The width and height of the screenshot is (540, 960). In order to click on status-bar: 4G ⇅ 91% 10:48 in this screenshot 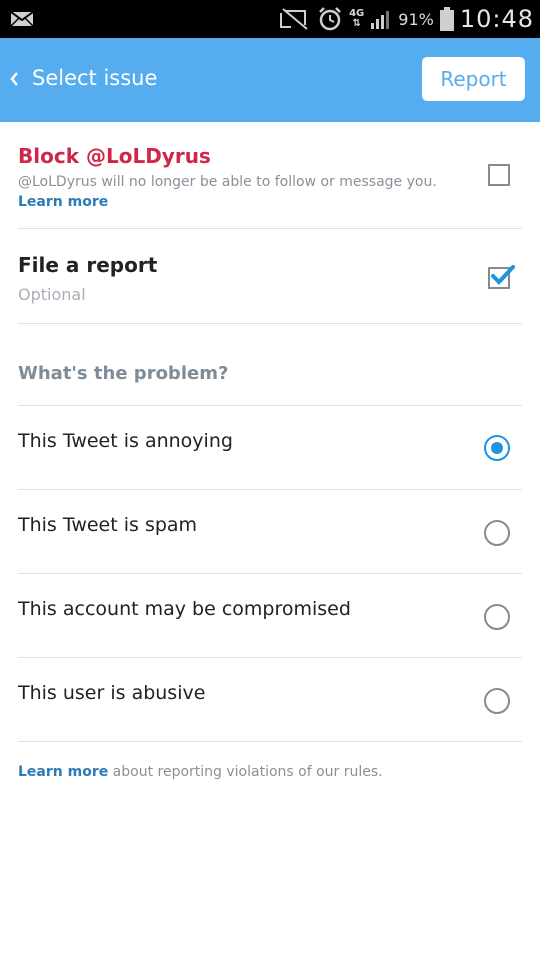, I will do `click(270, 19)`.